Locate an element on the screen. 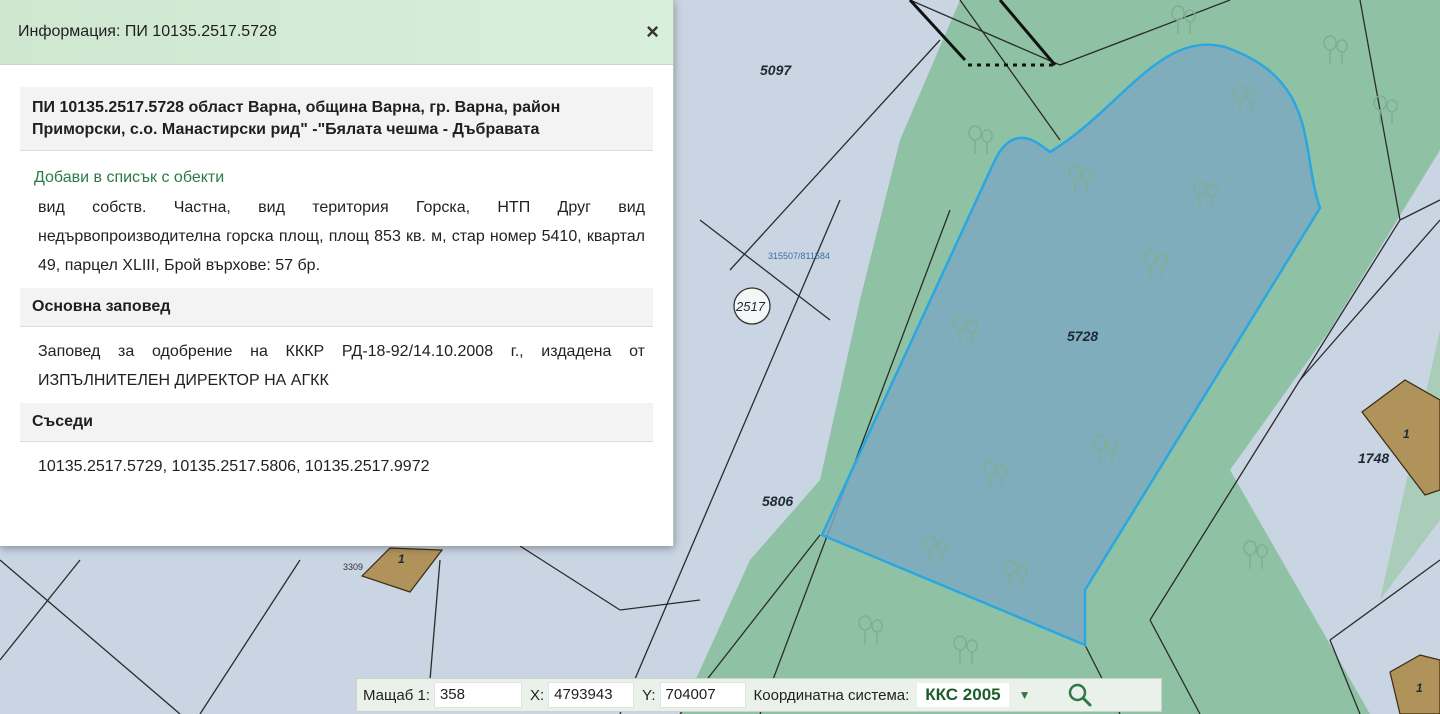  circle-label-2517: 2517 is located at coordinates (750, 306).